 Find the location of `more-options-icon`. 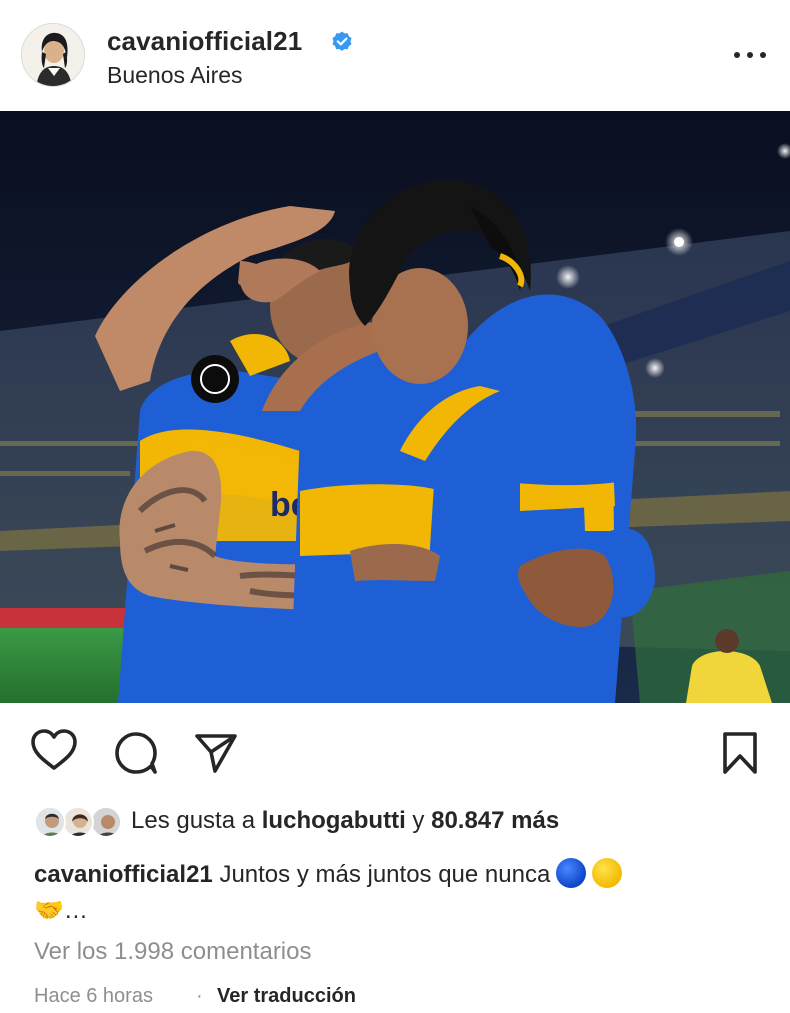

more-options-icon is located at coordinates (750, 55).